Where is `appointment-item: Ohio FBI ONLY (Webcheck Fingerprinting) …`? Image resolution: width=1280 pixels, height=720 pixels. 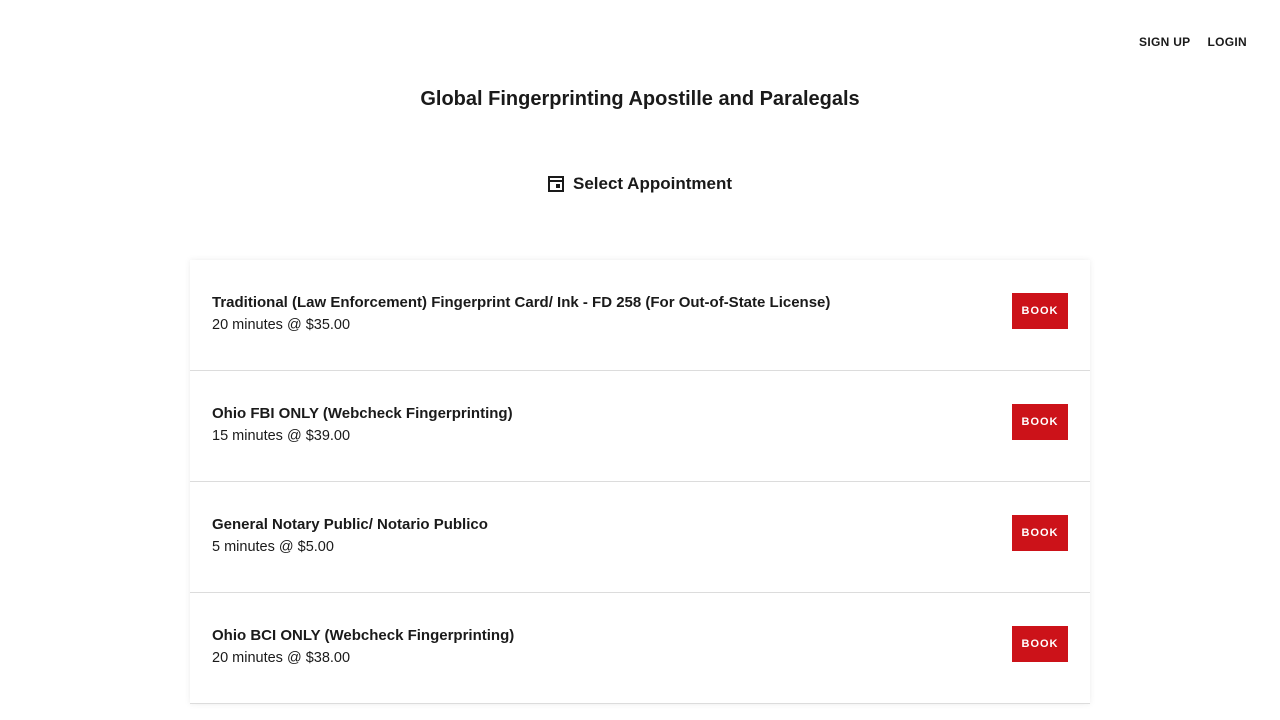 appointment-item: Ohio FBI ONLY (Webcheck Fingerprinting) … is located at coordinates (640, 426).